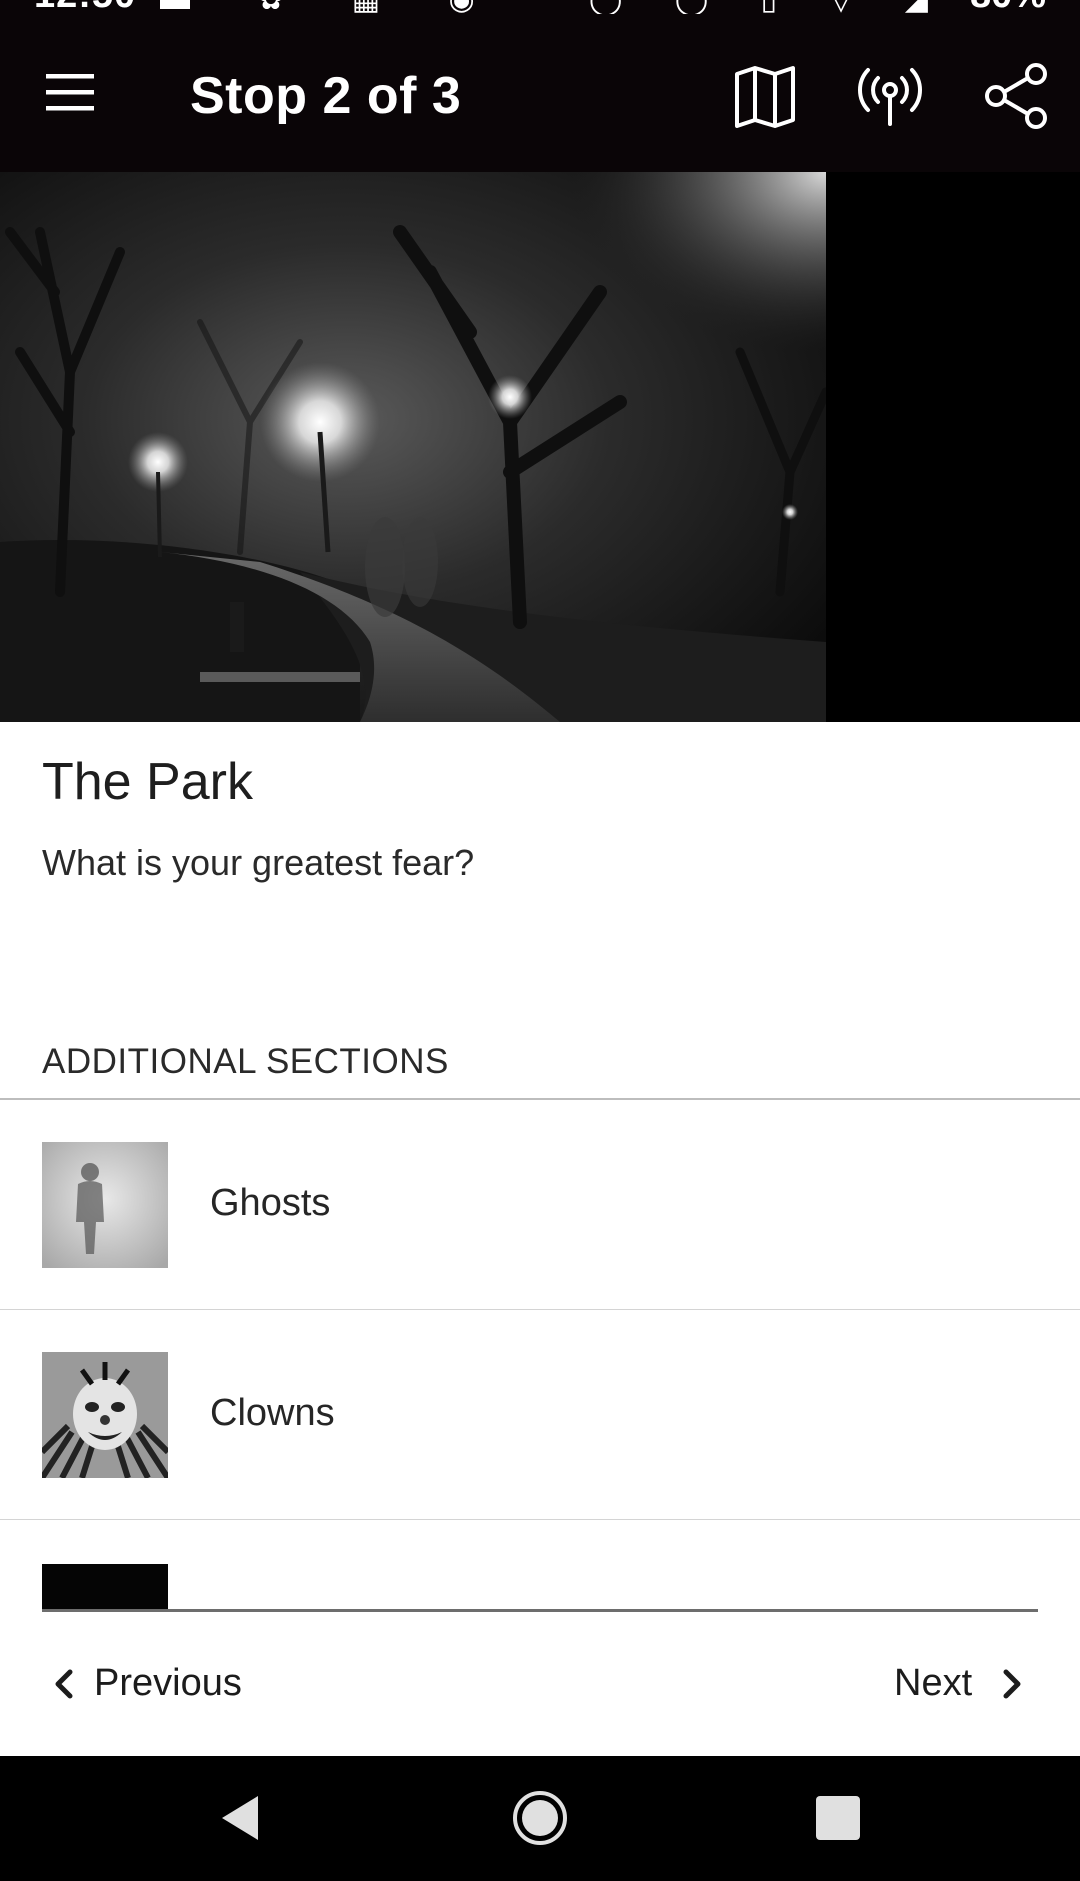  I want to click on previous-label: Previous, so click(168, 1683).